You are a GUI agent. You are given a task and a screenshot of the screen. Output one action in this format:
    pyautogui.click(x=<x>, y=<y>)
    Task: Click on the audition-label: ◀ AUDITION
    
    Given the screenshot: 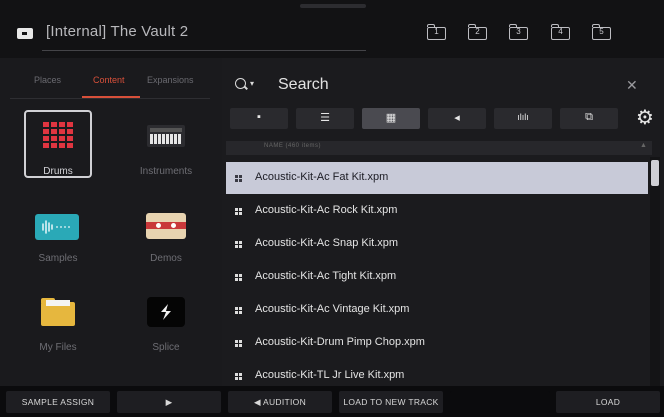 What is the action you would take?
    pyautogui.click(x=280, y=402)
    